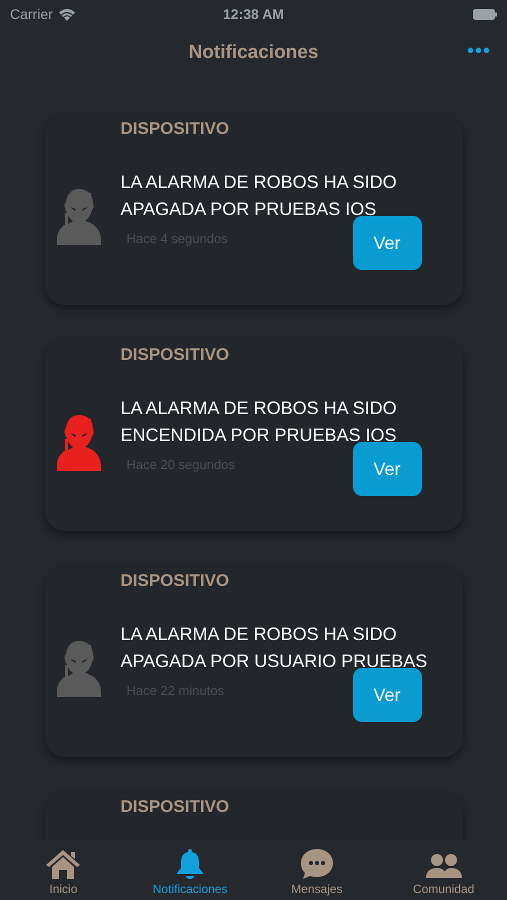  Describe the element at coordinates (31, 14) in the screenshot. I see `carrier-name: Carrier` at that location.